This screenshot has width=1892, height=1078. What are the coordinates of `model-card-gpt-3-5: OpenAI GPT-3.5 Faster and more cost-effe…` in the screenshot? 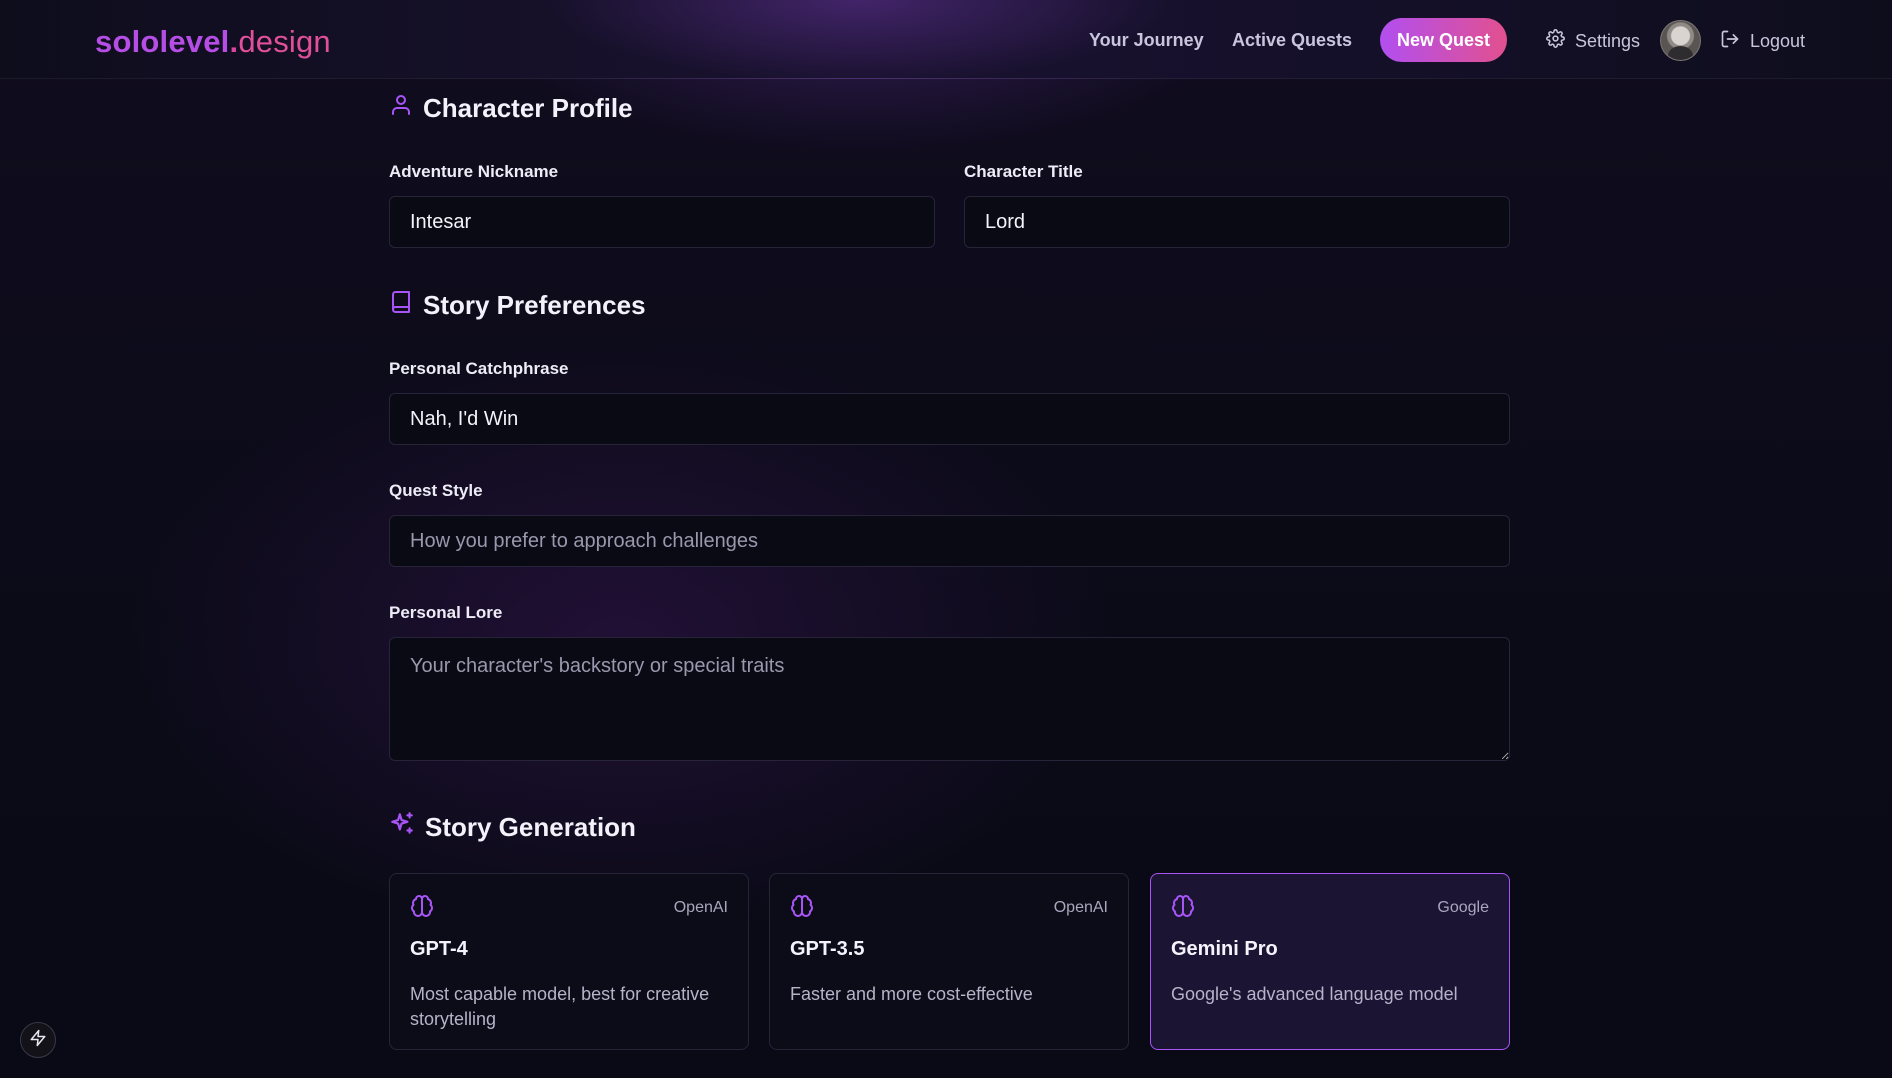 It's located at (949, 961).